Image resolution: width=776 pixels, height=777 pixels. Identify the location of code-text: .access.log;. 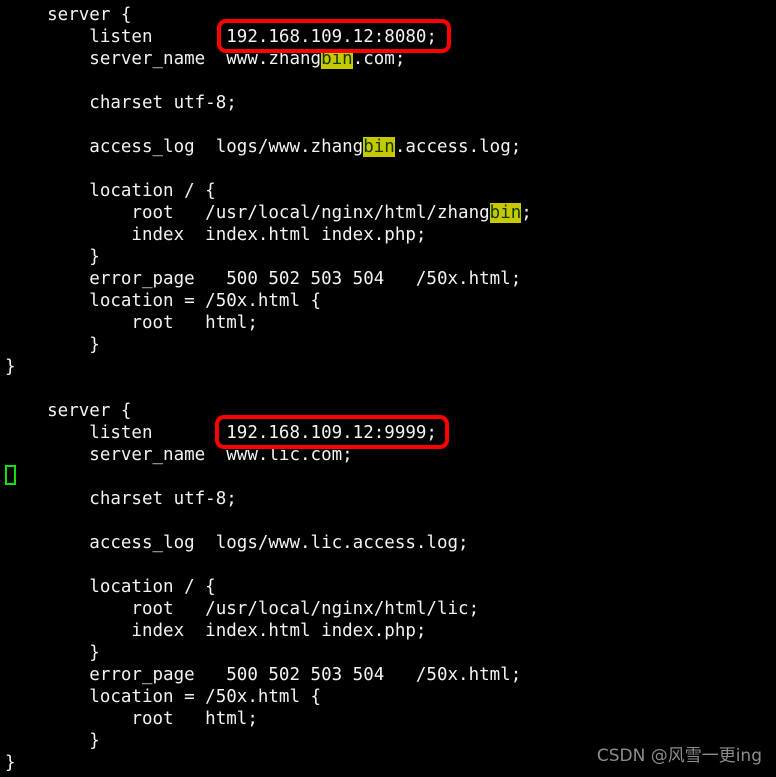
(458, 147).